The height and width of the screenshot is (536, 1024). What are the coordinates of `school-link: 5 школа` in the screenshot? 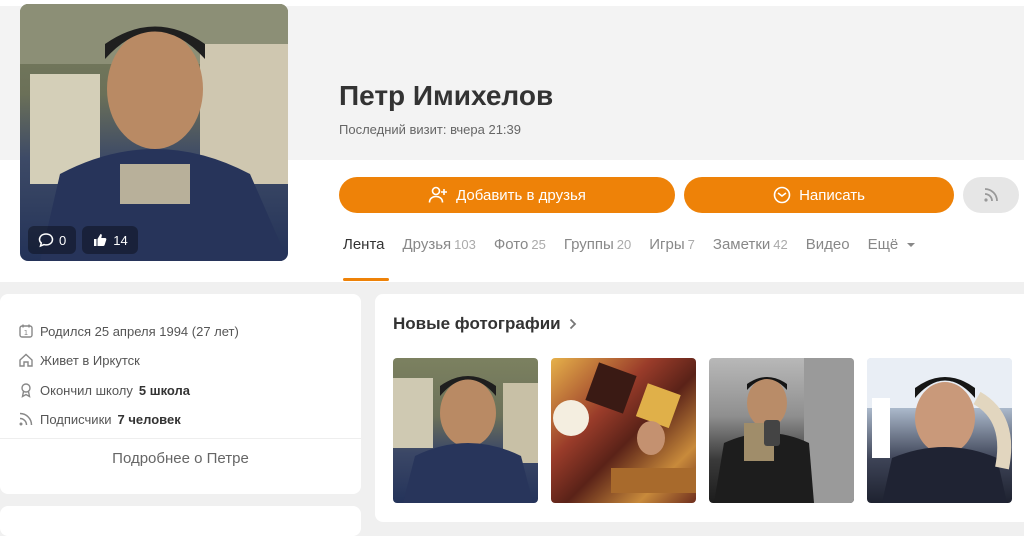 It's located at (164, 390).